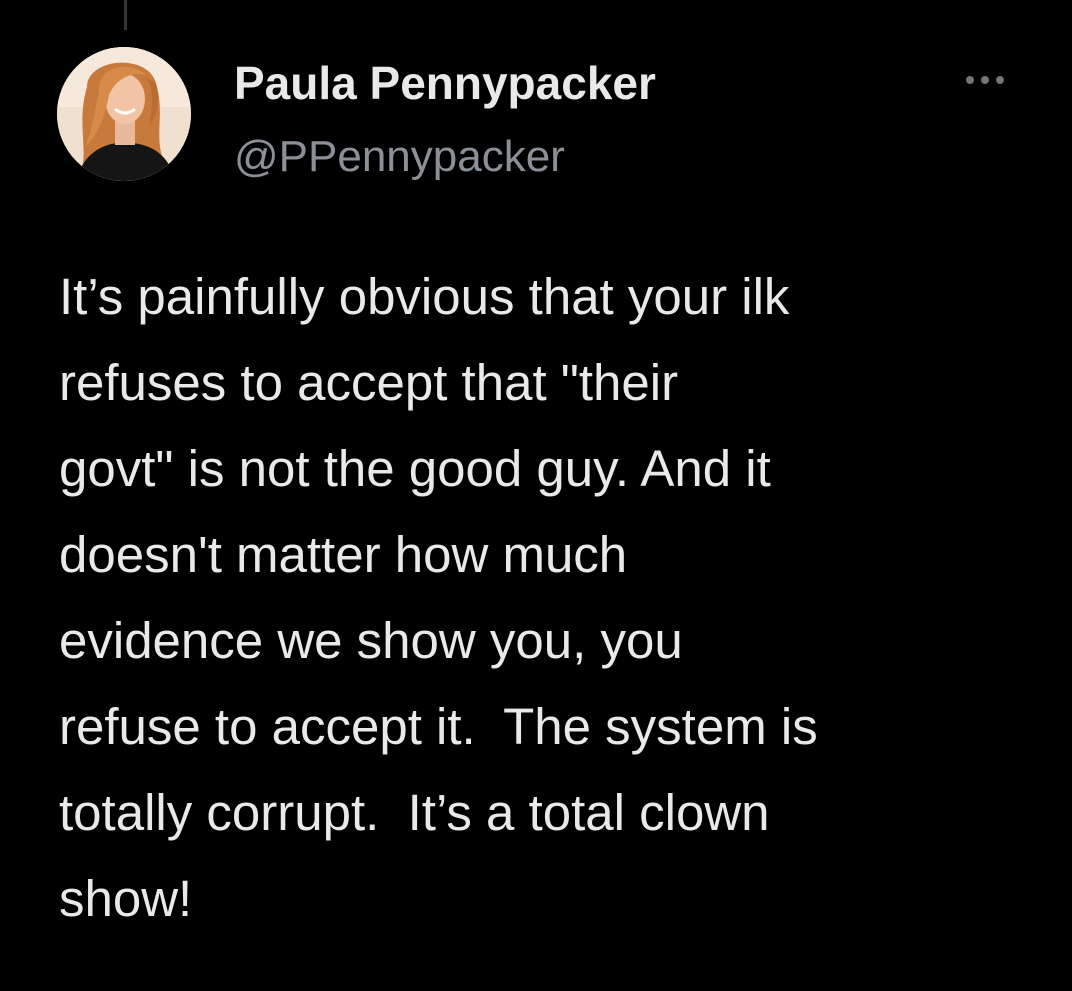 The image size is (1072, 991). I want to click on tweet-text-line: govt" is not the good guy. And it, so click(415, 468).